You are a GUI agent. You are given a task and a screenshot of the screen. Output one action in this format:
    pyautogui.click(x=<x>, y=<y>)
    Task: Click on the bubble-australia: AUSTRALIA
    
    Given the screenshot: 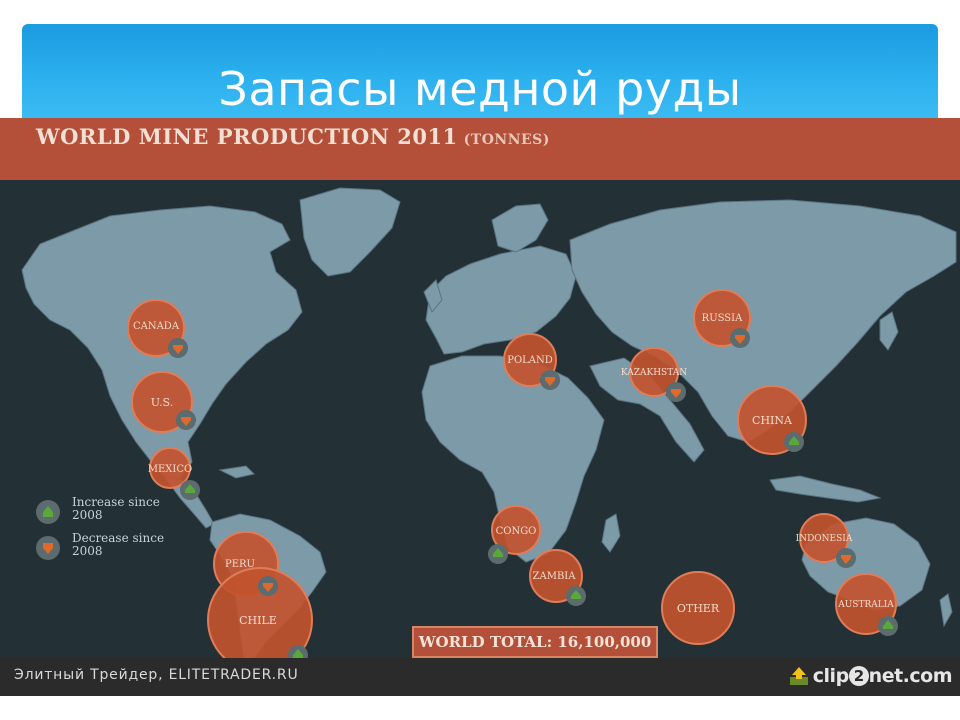 What is the action you would take?
    pyautogui.click(x=866, y=604)
    